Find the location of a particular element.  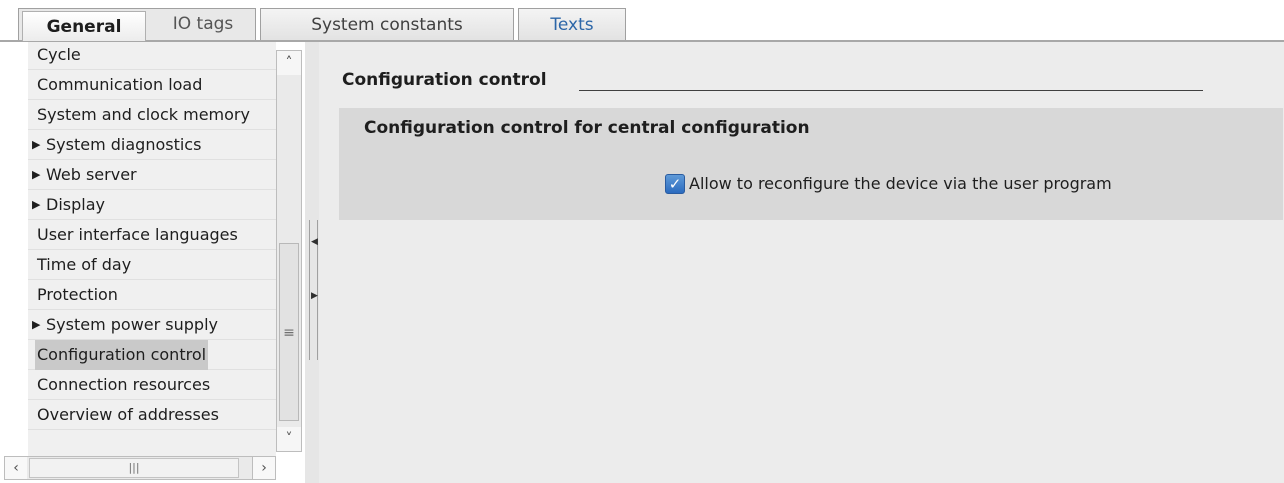

grip-icon: ≡ is located at coordinates (289, 333).